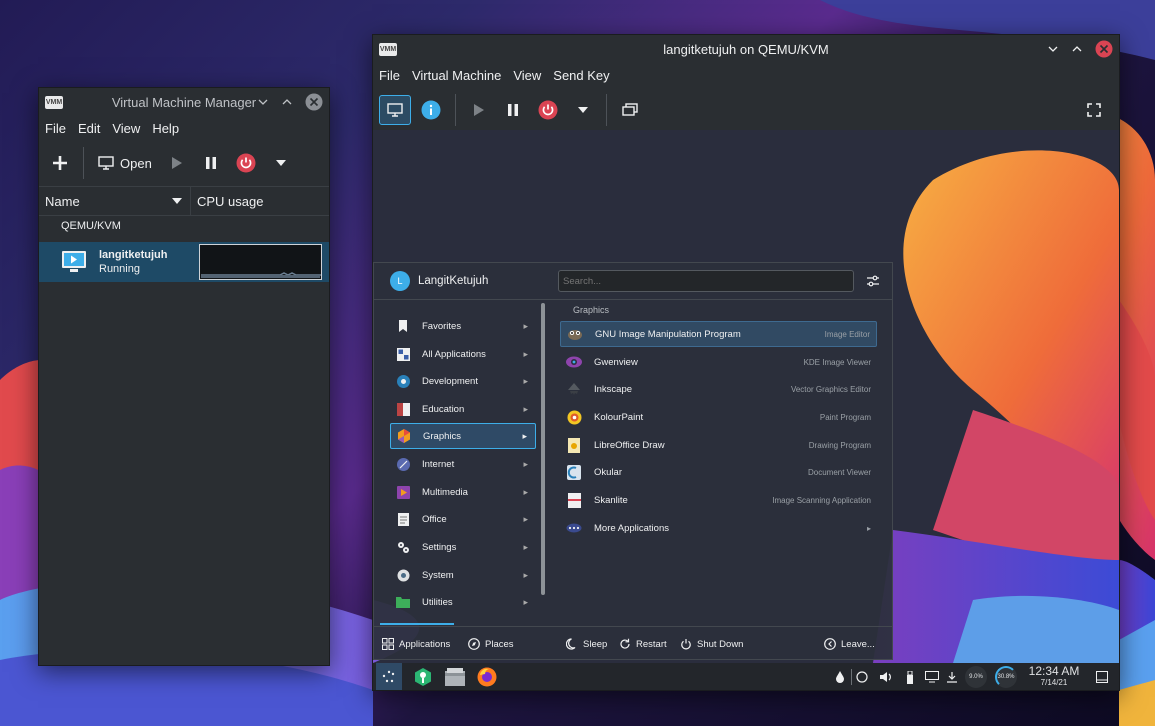 The height and width of the screenshot is (726, 1155). Describe the element at coordinates (630, 110) in the screenshot. I see `snapshots-button` at that location.